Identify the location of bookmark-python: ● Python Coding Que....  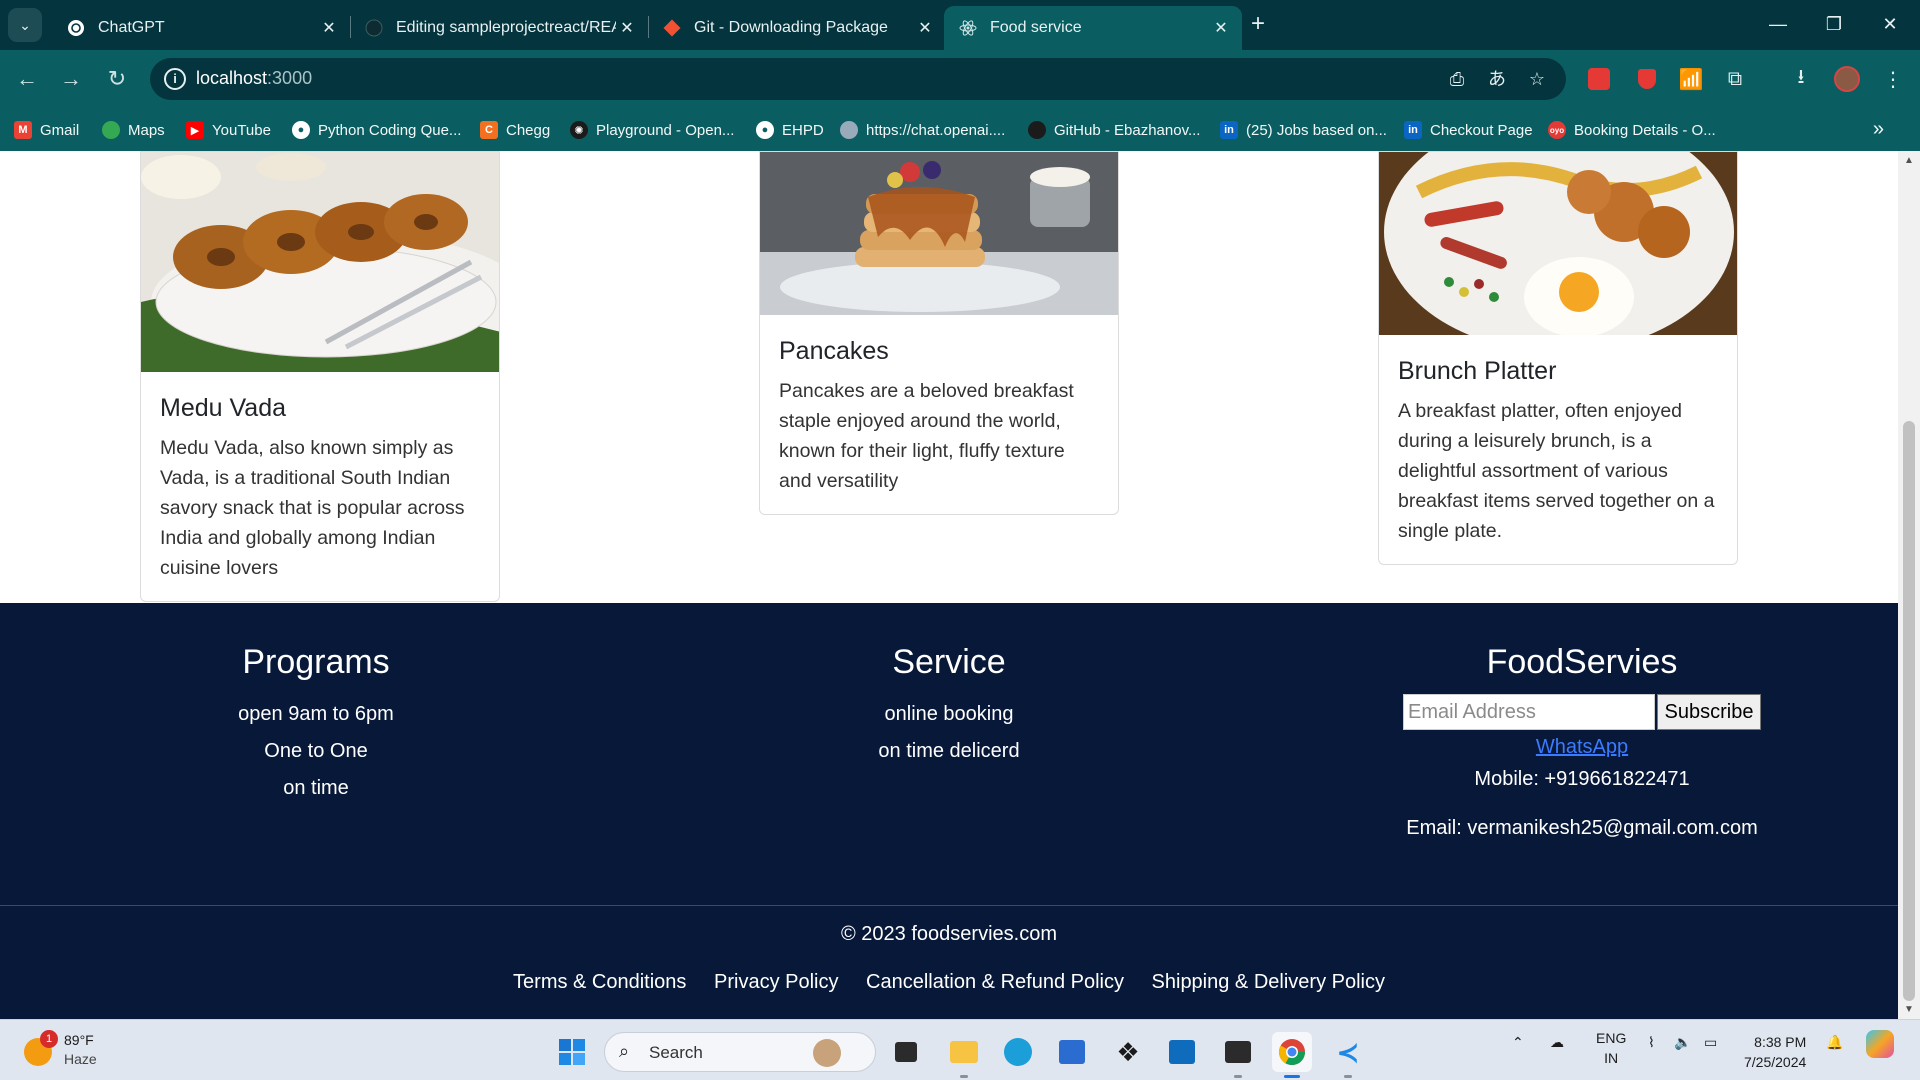
(376, 130).